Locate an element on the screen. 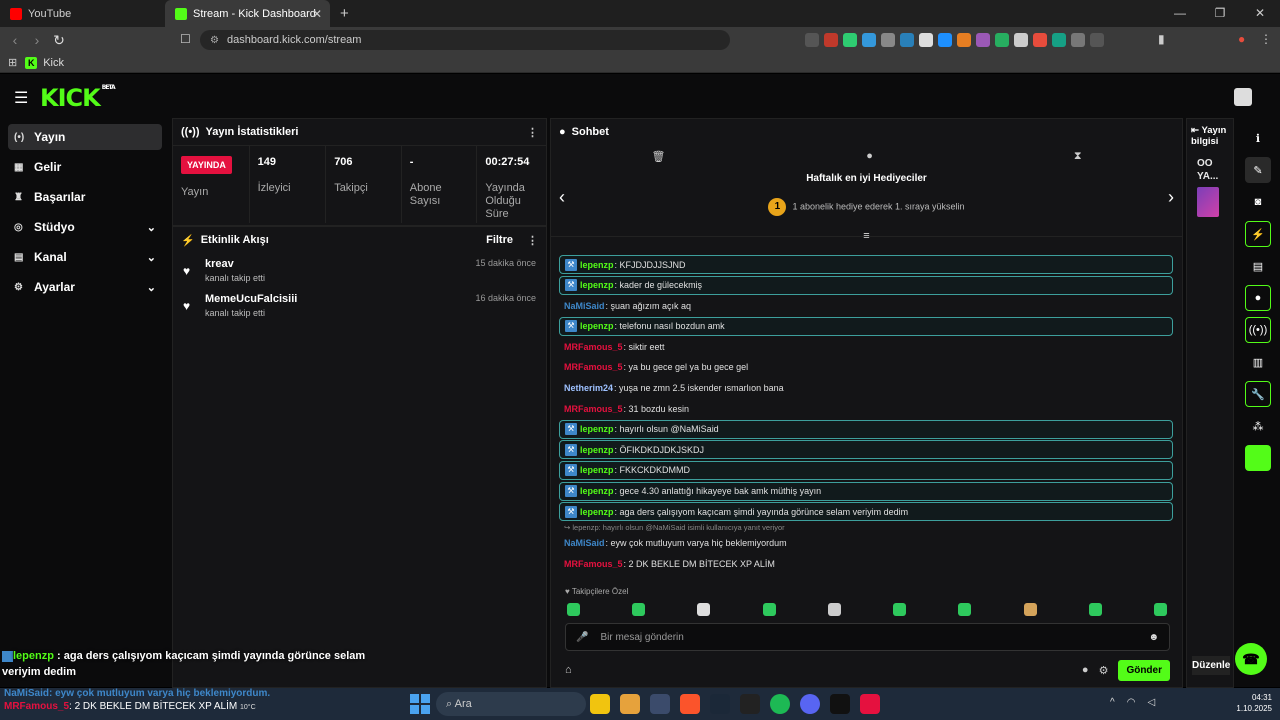 The height and width of the screenshot is (720, 1280). apps-icon: ⊞ is located at coordinates (12, 62).